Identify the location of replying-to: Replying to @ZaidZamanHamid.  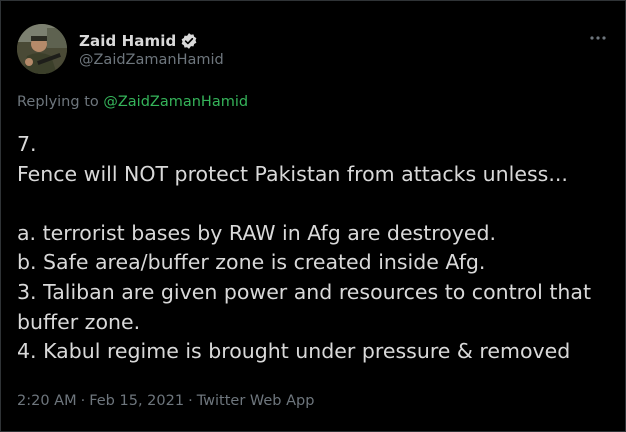
(132, 102).